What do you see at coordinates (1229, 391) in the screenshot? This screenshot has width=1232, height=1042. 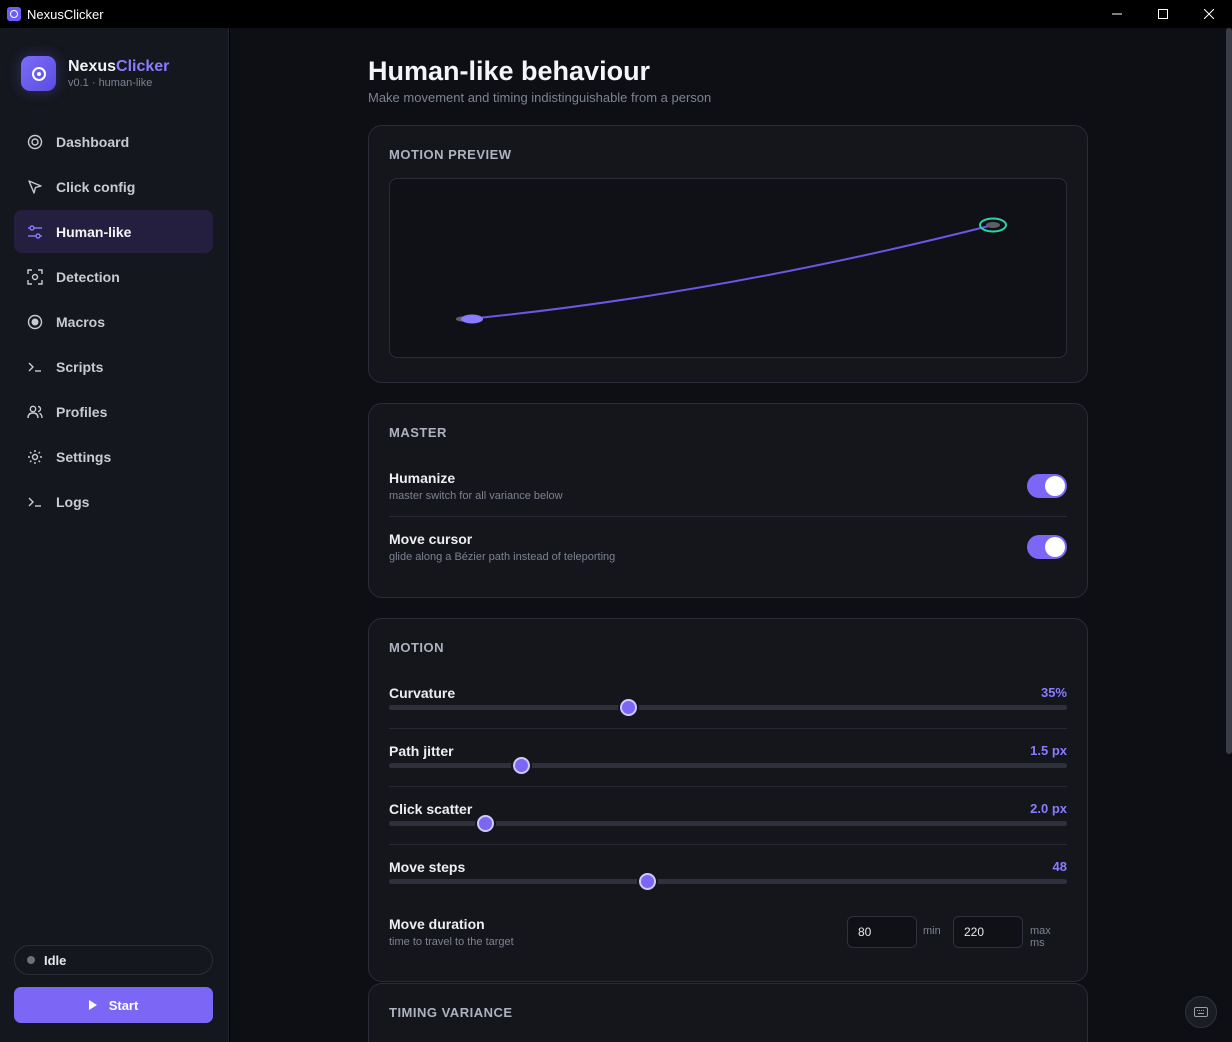 I see `scrollbar` at bounding box center [1229, 391].